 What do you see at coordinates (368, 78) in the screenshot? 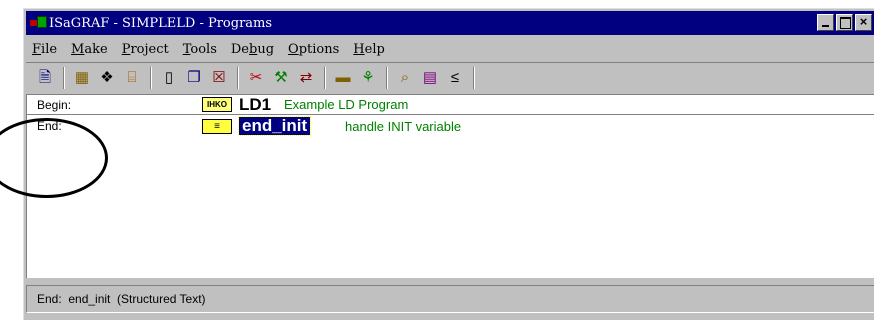
I see `network-icon: ⚘` at bounding box center [368, 78].